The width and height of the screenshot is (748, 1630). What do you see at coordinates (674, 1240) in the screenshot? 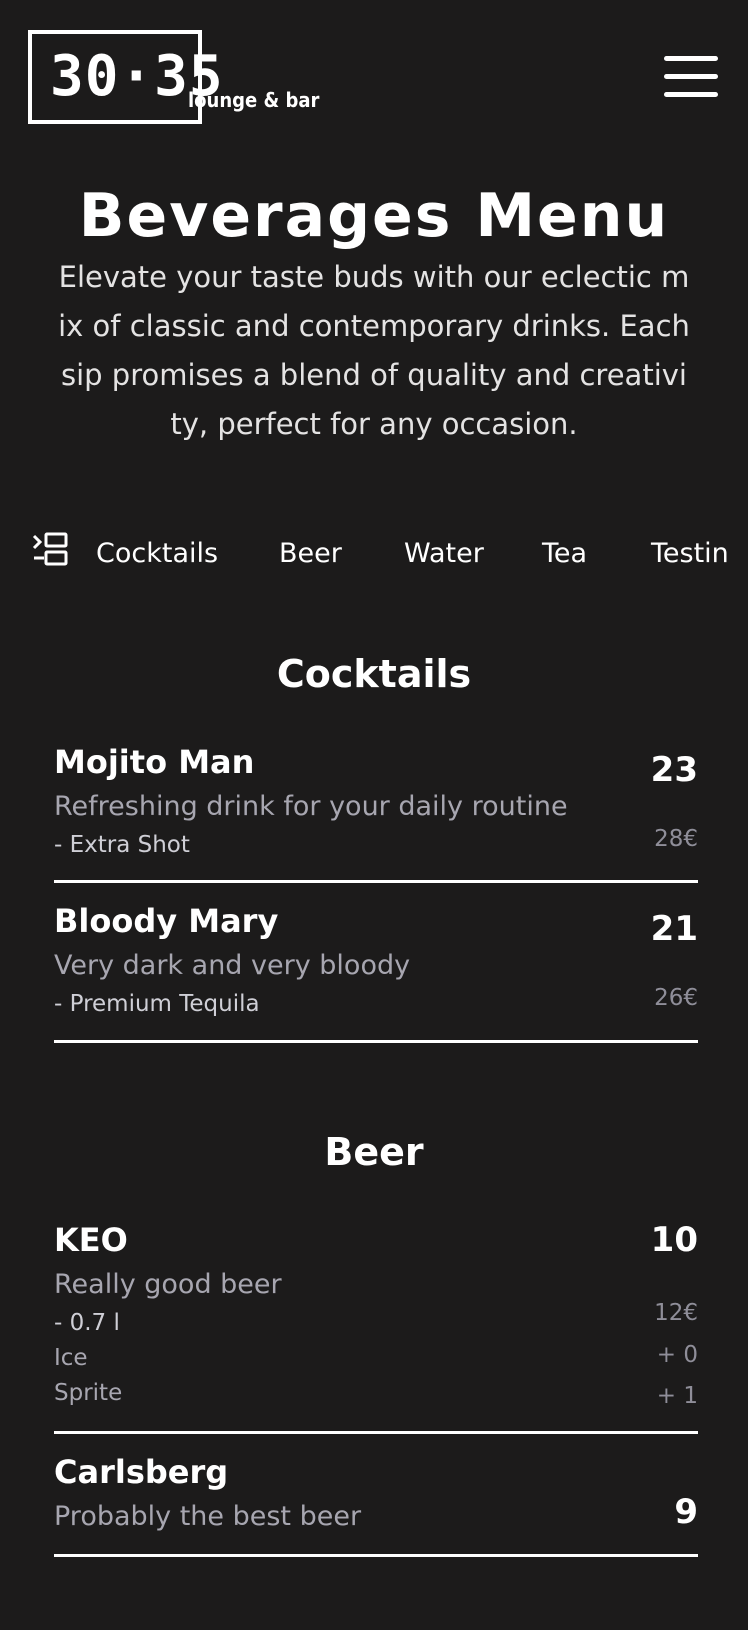
I see `item-price: 10` at bounding box center [674, 1240].